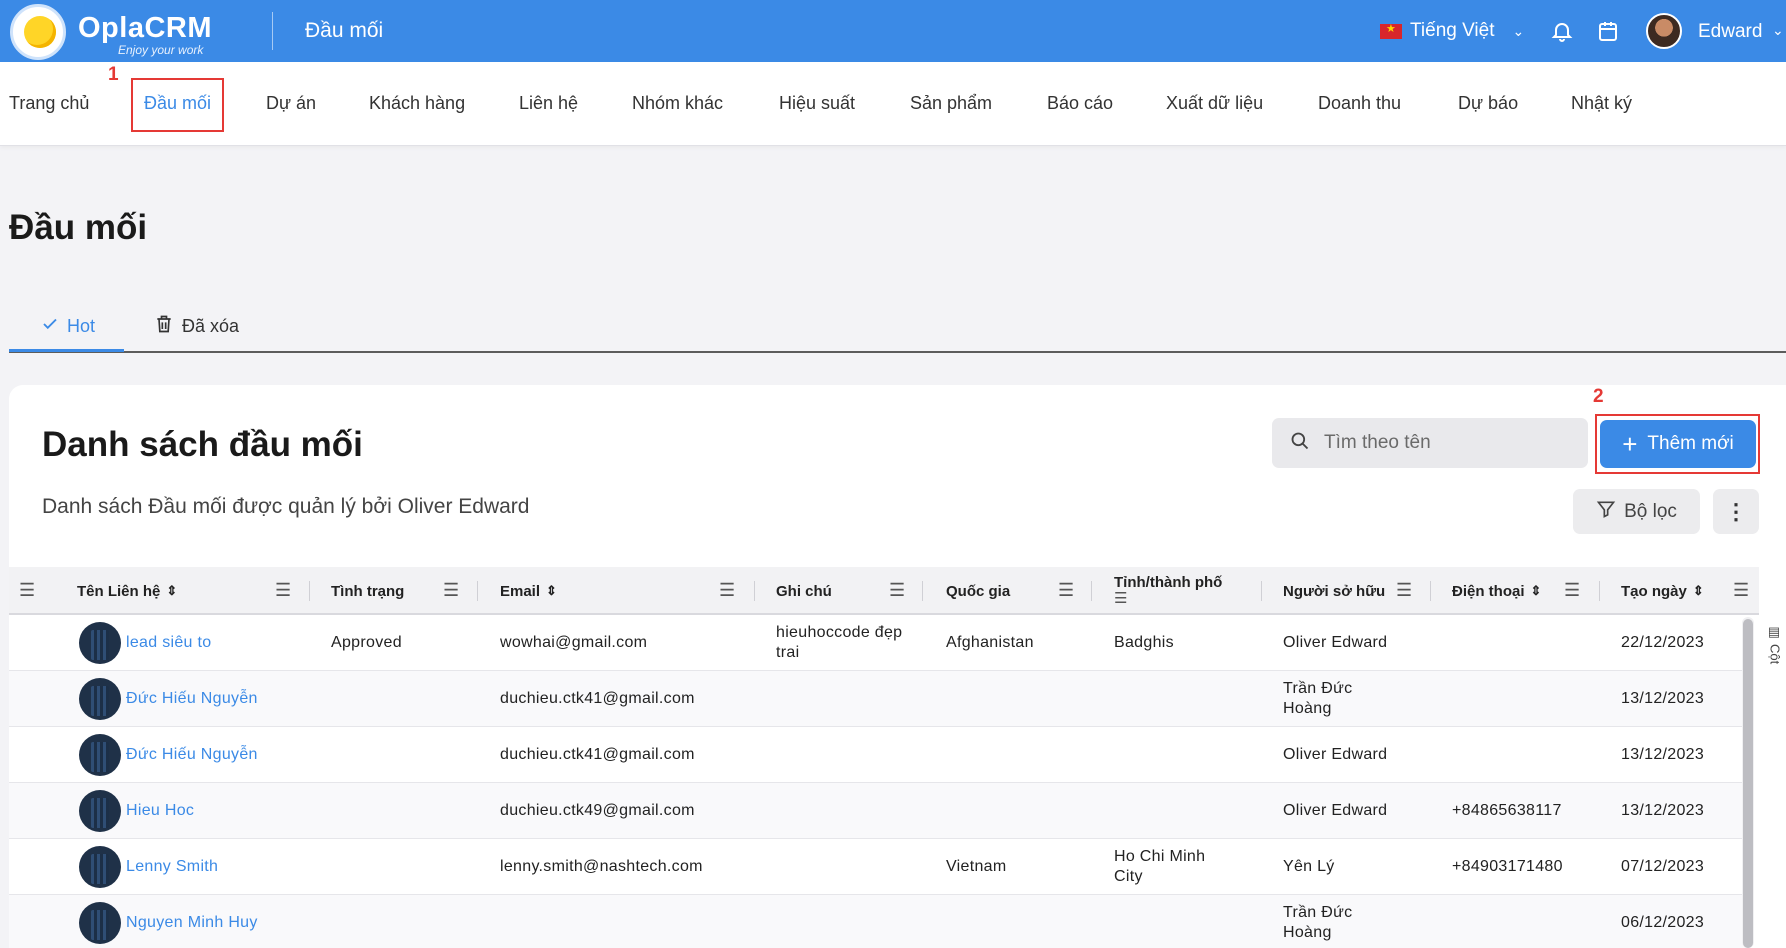 The height and width of the screenshot is (948, 1786). Describe the element at coordinates (211, 325) in the screenshot. I see `tab-deleted-label: Đã xóa` at that location.